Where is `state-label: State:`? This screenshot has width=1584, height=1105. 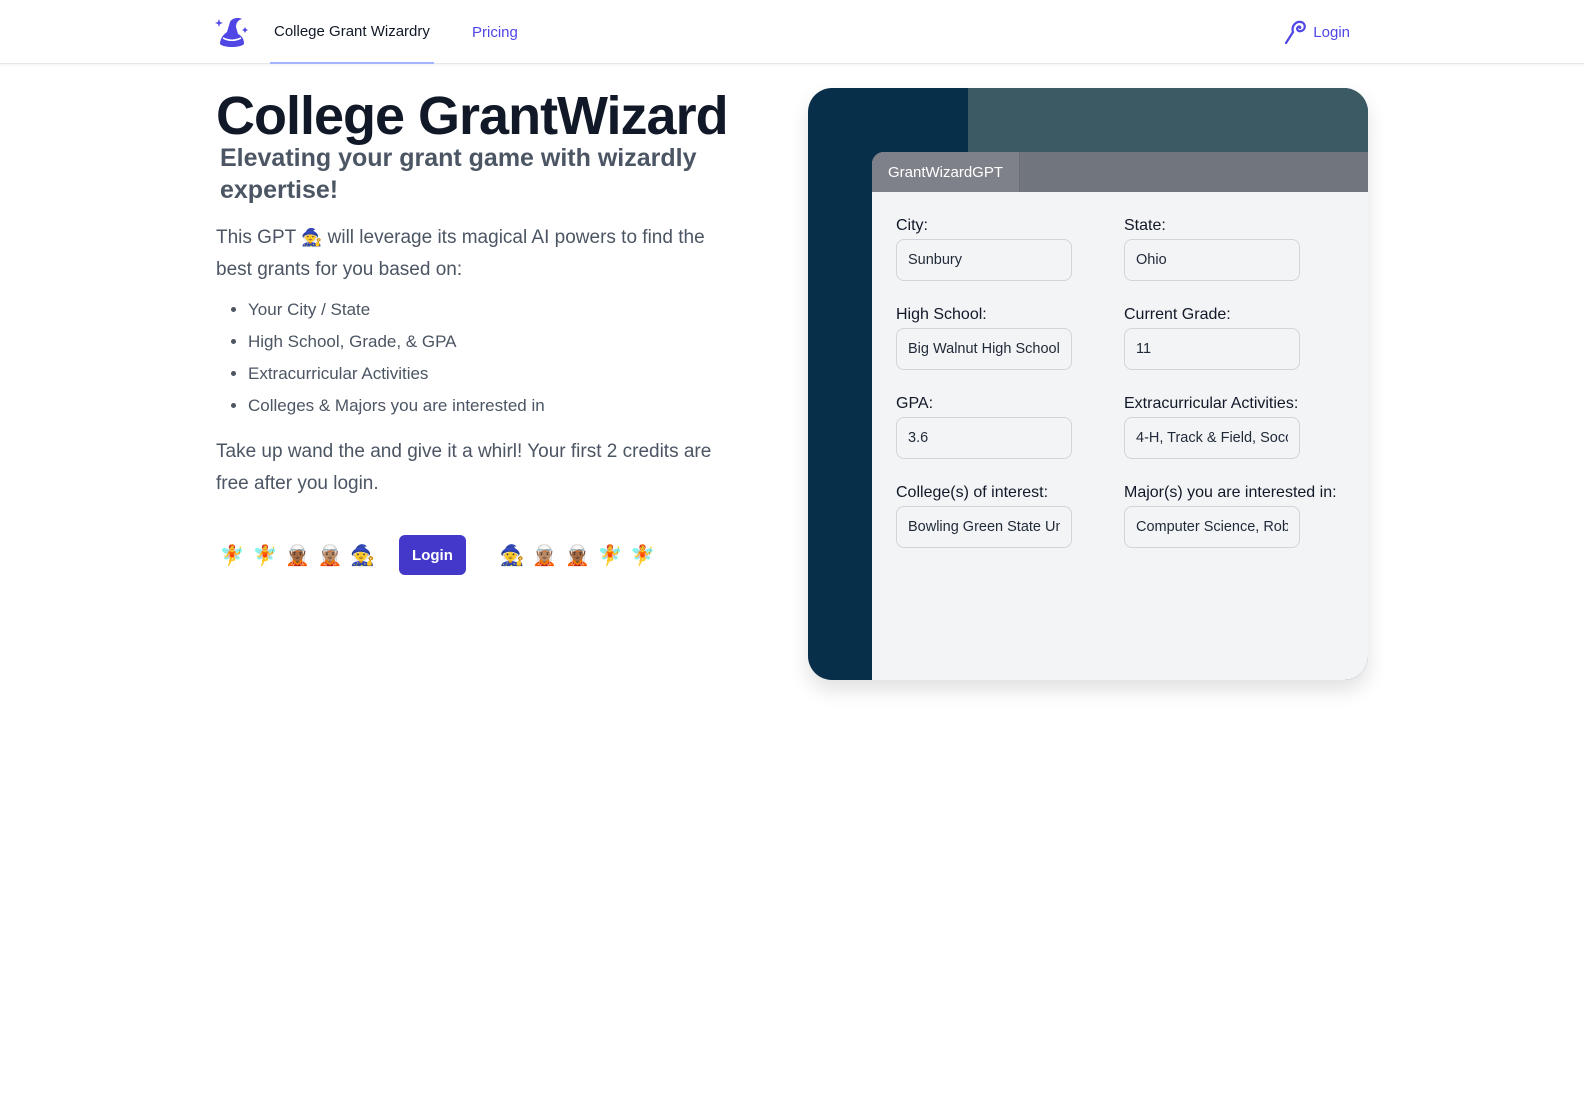
state-label: State: is located at coordinates (1145, 225).